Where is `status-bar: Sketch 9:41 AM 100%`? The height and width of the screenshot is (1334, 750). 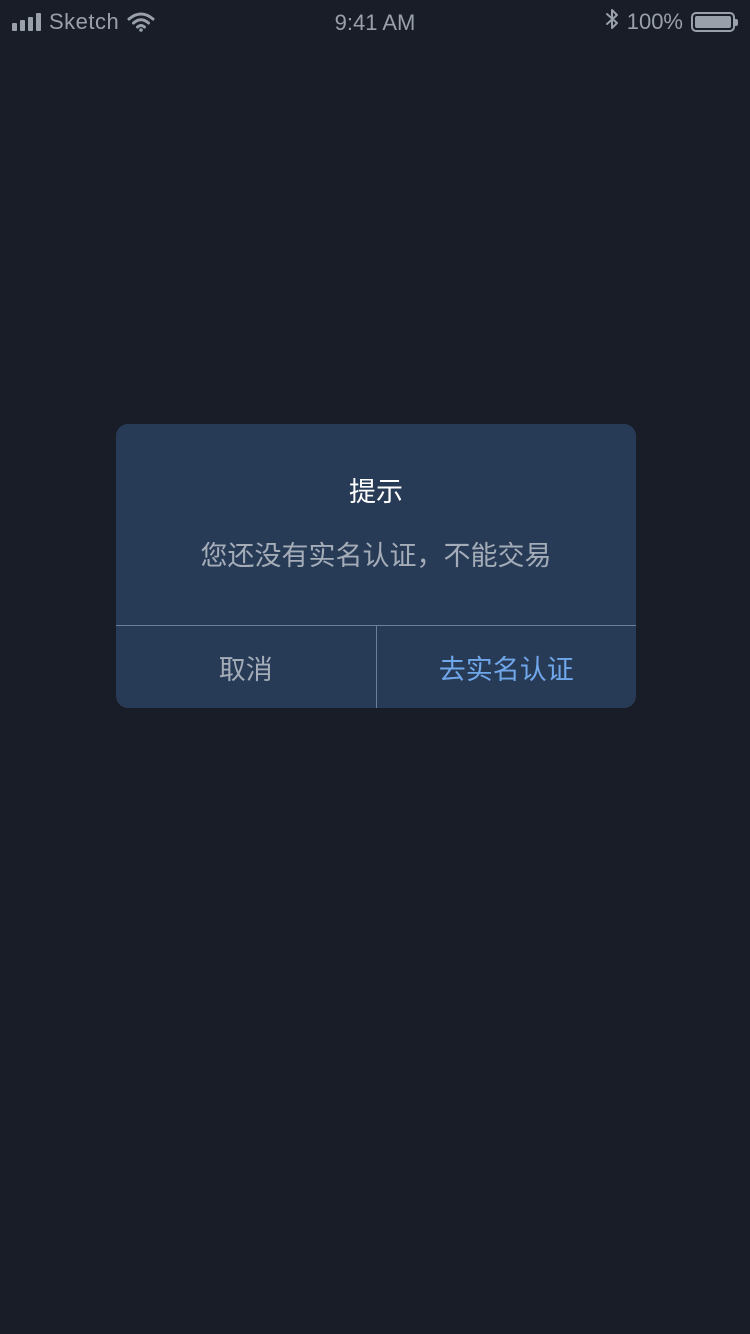 status-bar: Sketch 9:41 AM 100% is located at coordinates (375, 22).